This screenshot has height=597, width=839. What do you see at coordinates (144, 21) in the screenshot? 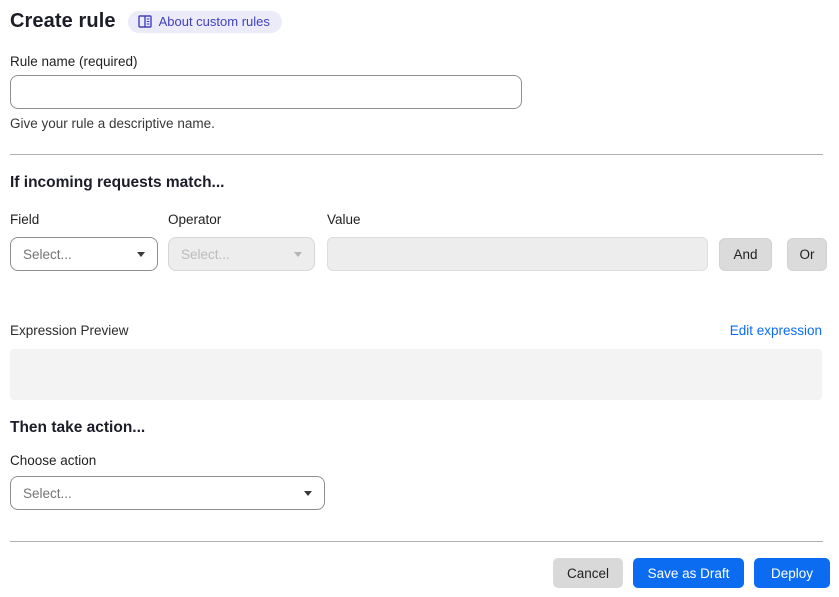
I see `book-icon` at bounding box center [144, 21].